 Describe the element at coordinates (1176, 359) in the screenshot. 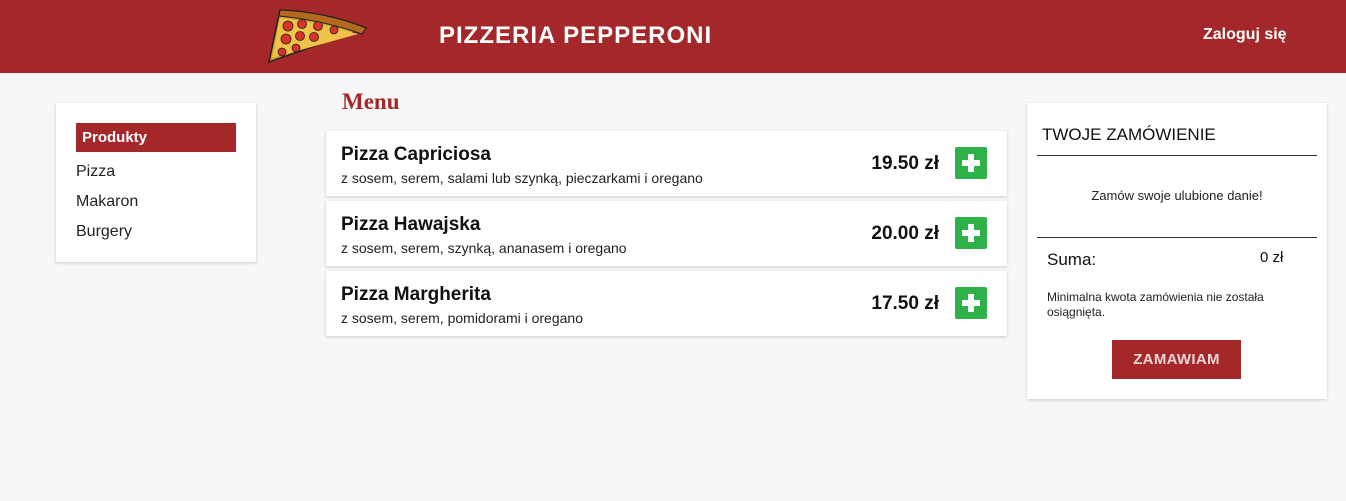

I see `place-order-button: ZAMAWIAM` at that location.